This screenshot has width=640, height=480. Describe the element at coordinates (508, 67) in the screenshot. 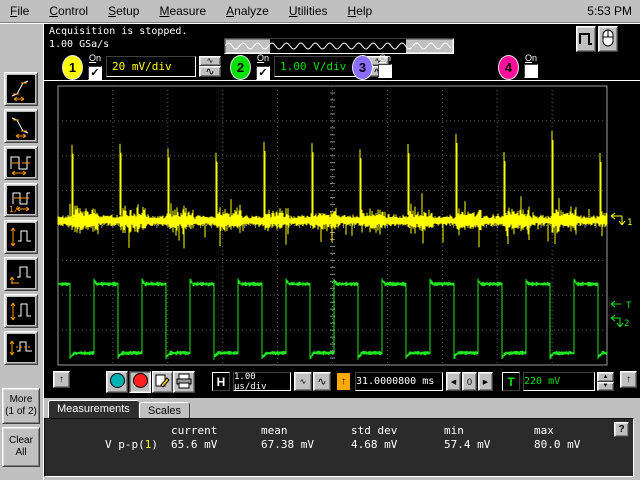

I see `channel-4-badge: 4` at that location.